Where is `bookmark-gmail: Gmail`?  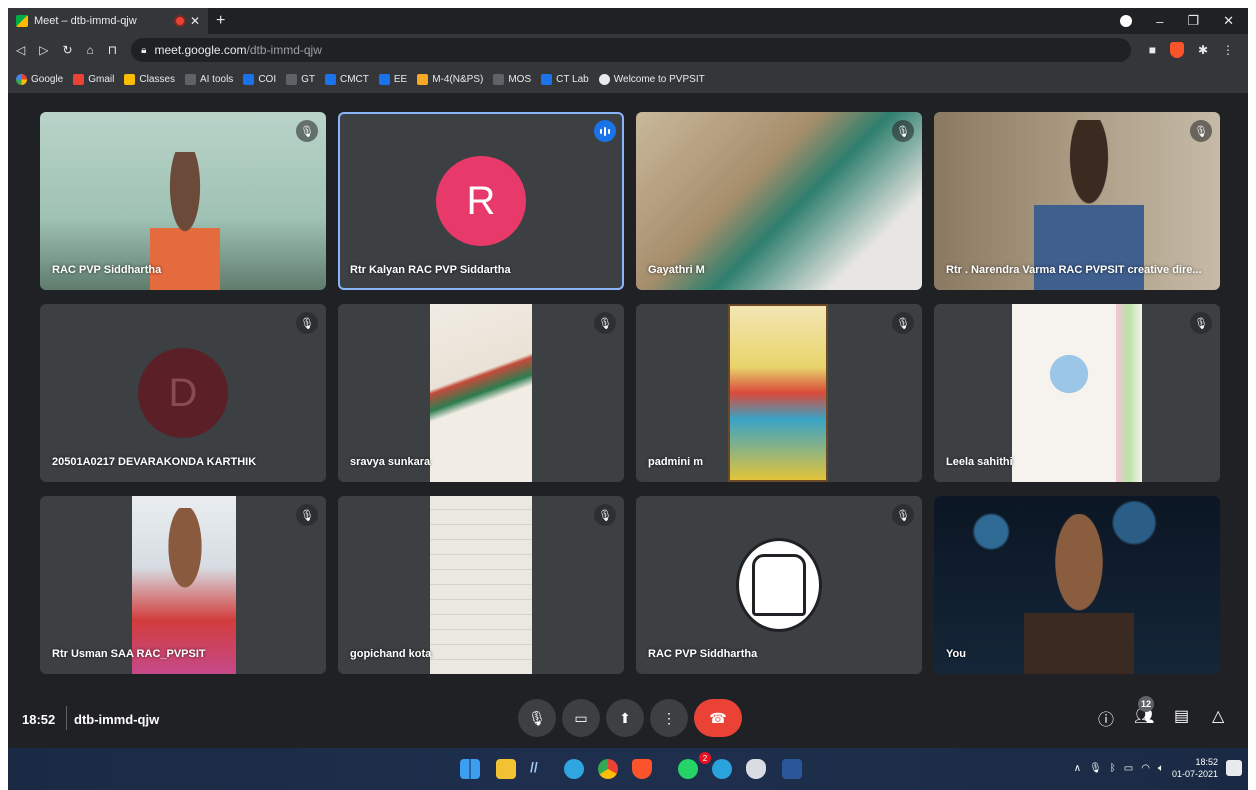 bookmark-gmail: Gmail is located at coordinates (93, 79).